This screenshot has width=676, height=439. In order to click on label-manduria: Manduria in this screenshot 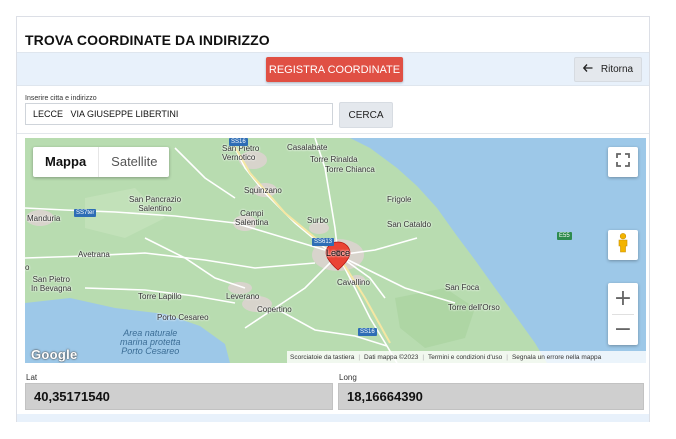, I will do `click(44, 218)`.